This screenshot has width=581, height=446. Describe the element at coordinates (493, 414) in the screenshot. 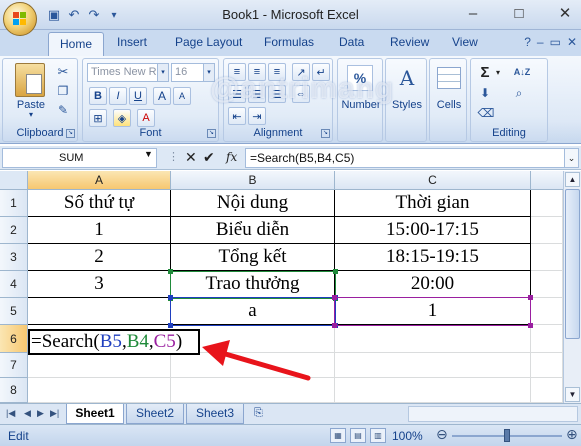

I see `horizontal-scrollbar` at that location.